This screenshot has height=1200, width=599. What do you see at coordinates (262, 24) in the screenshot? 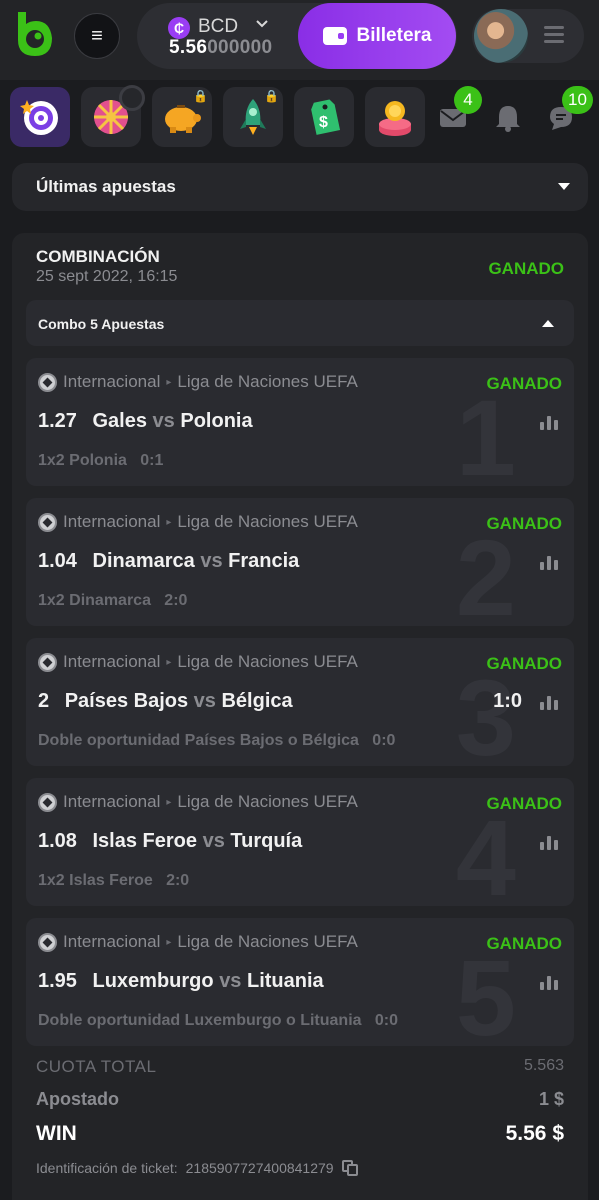
I see `chevron-down-icon` at bounding box center [262, 24].